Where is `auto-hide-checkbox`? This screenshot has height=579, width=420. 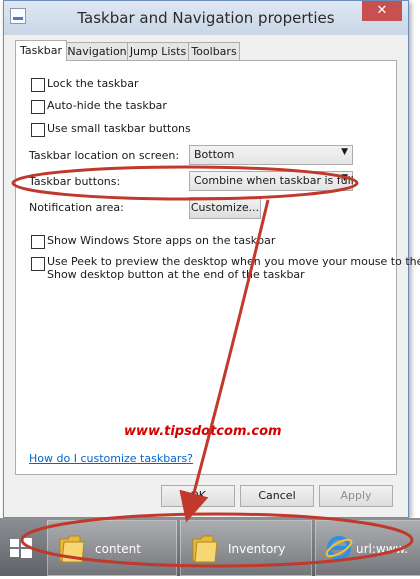
auto-hide-checkbox is located at coordinates (38, 107).